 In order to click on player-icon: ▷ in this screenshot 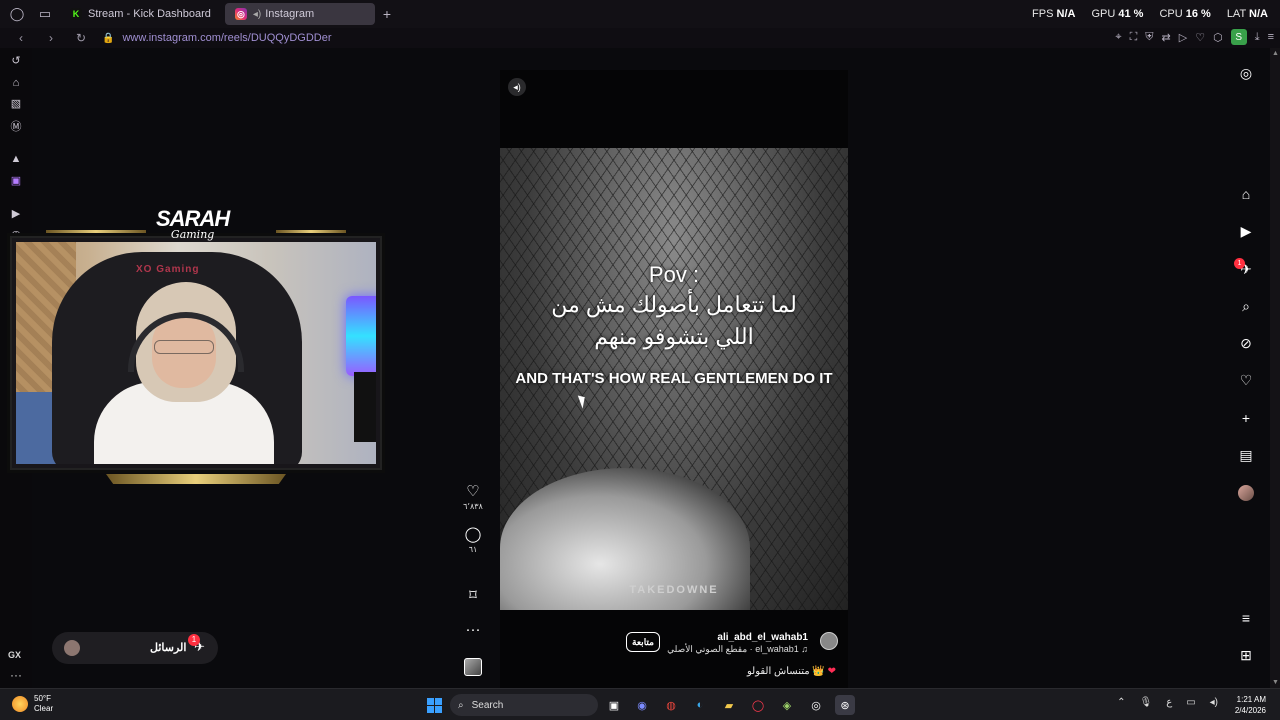, I will do `click(1183, 37)`.